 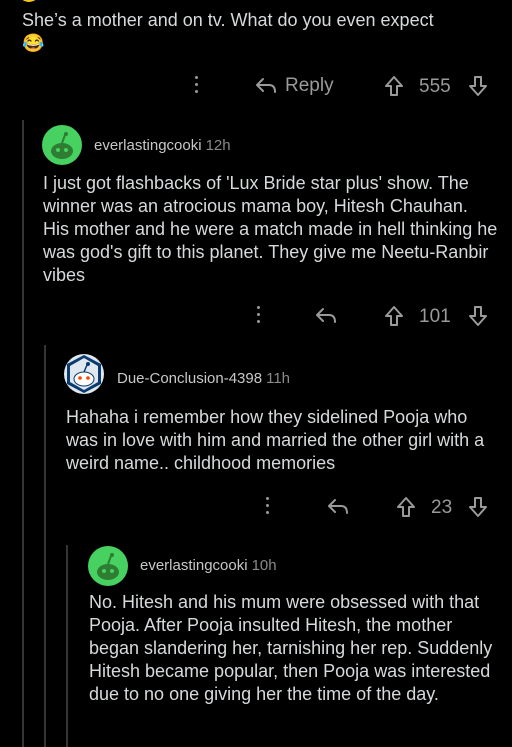 What do you see at coordinates (264, 565) in the screenshot?
I see `comment-age: 10h` at bounding box center [264, 565].